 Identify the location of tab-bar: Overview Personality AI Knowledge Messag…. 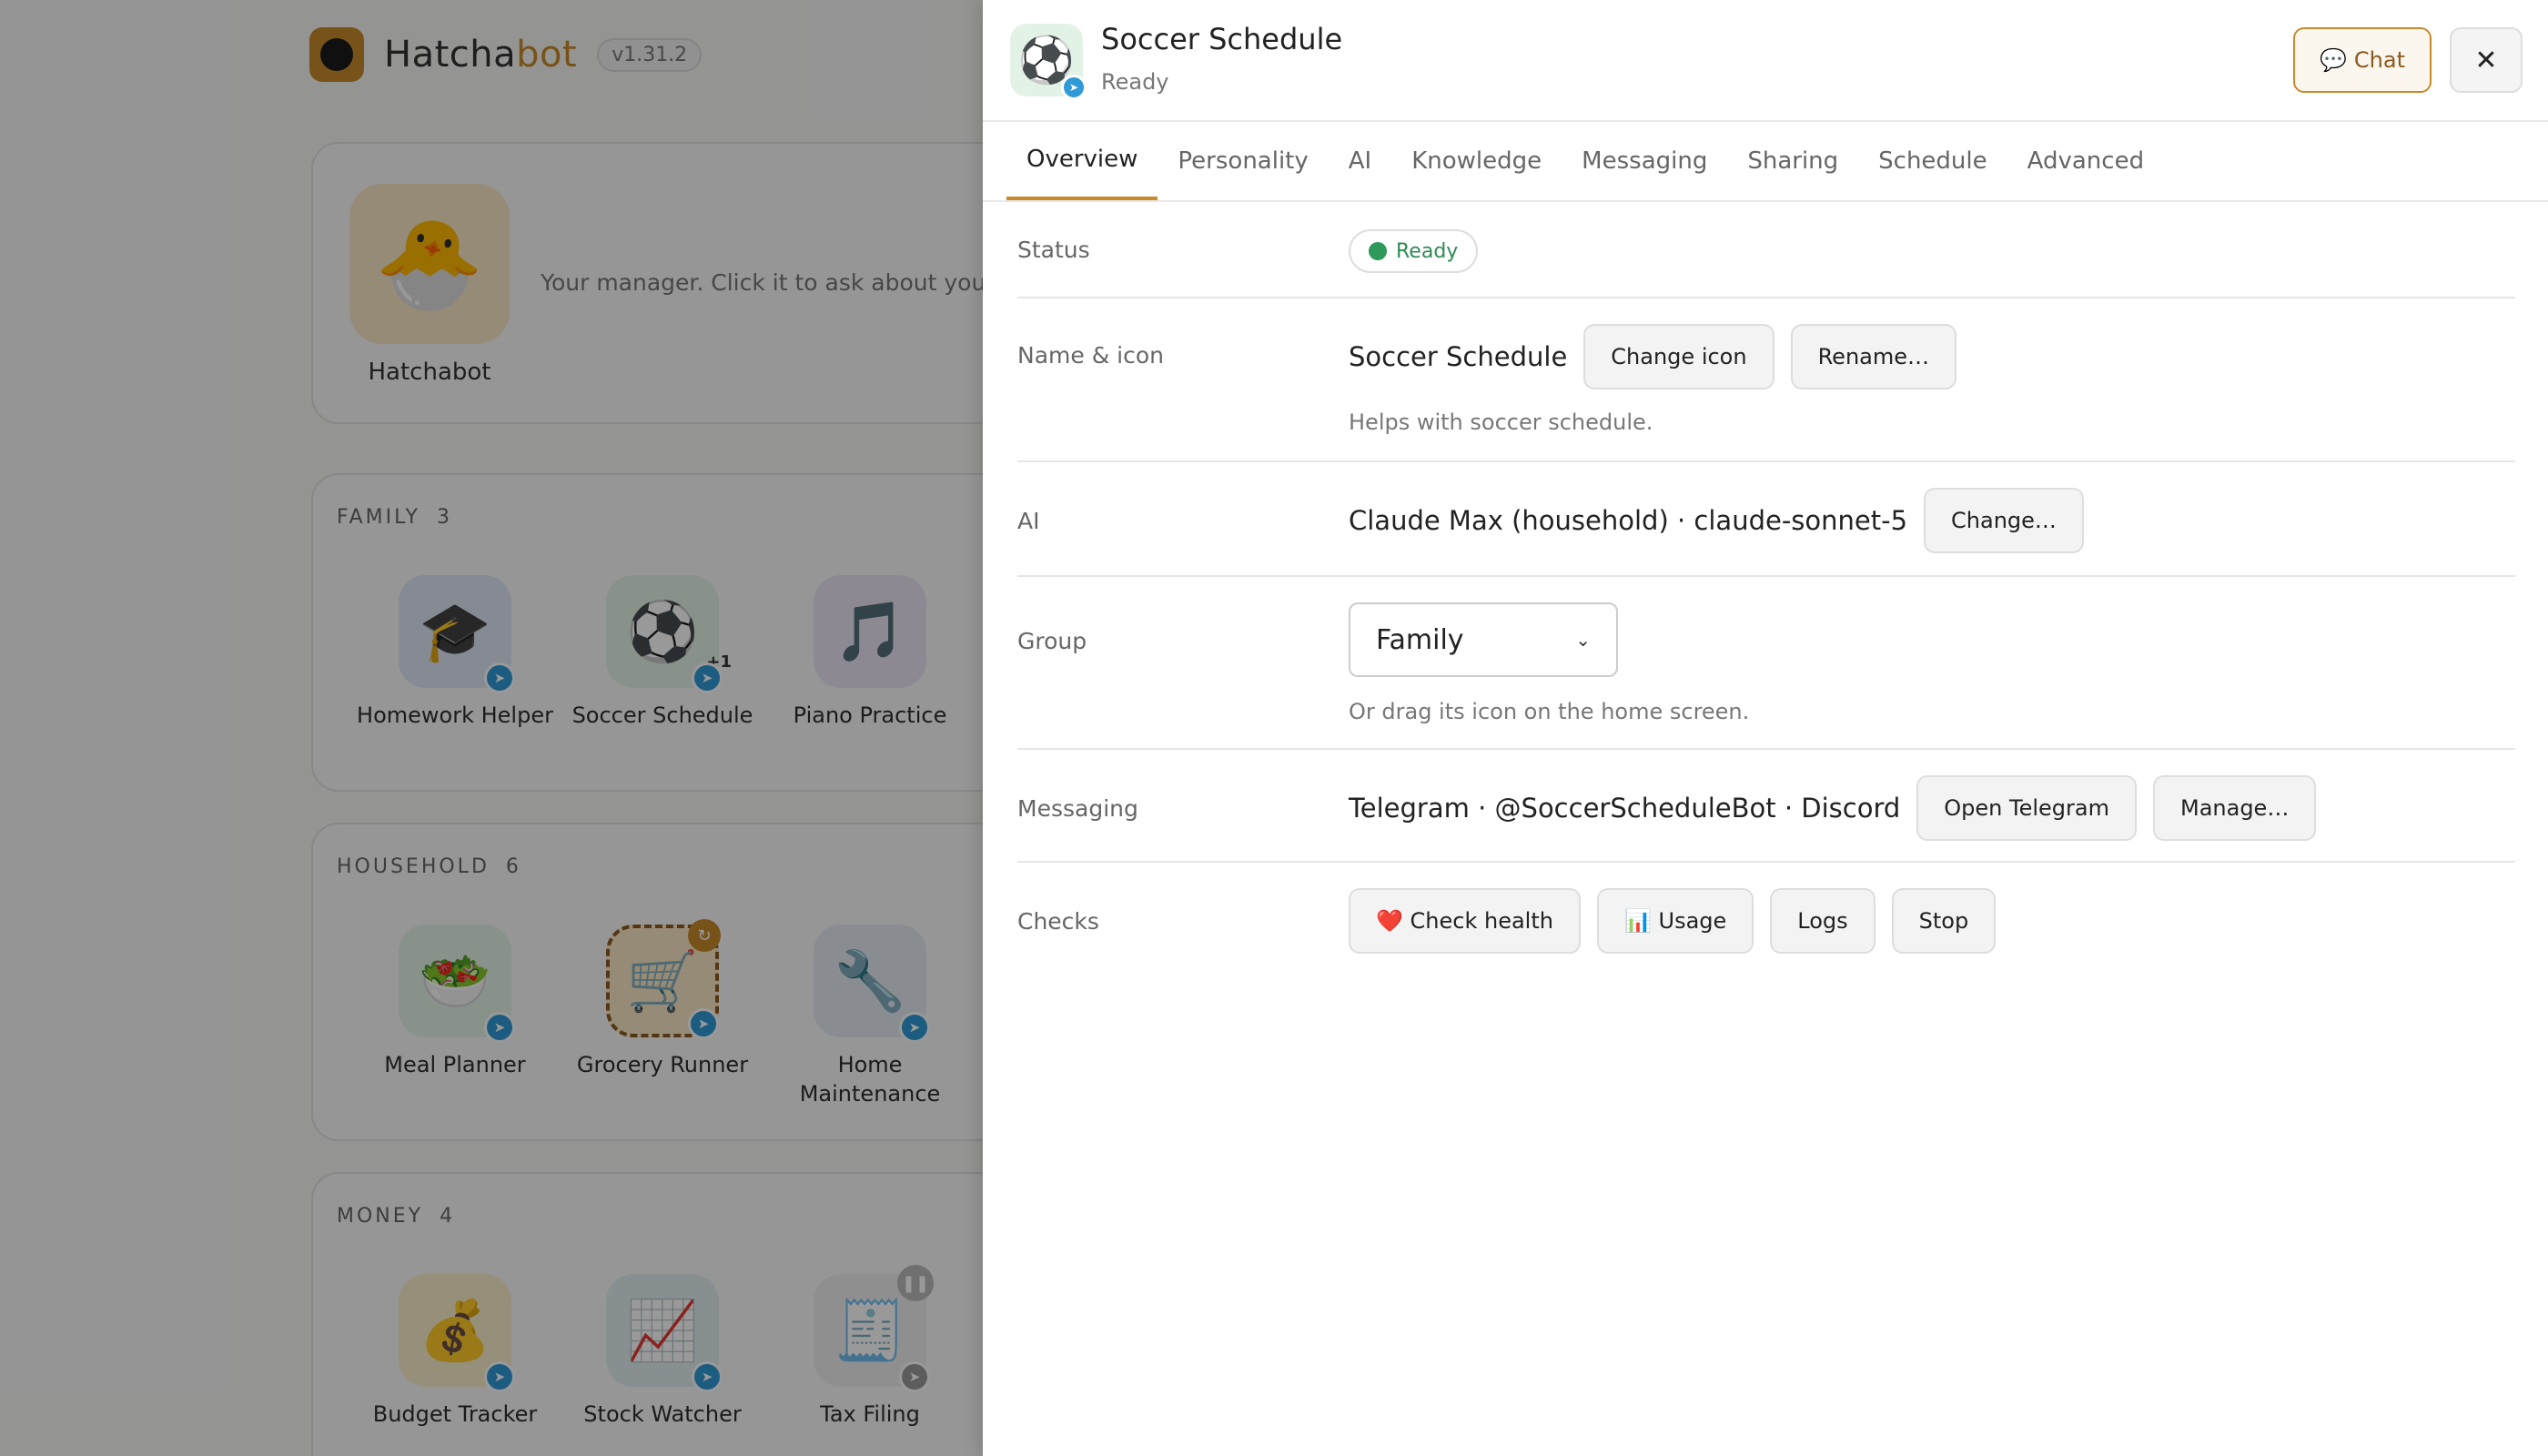
(1585, 162).